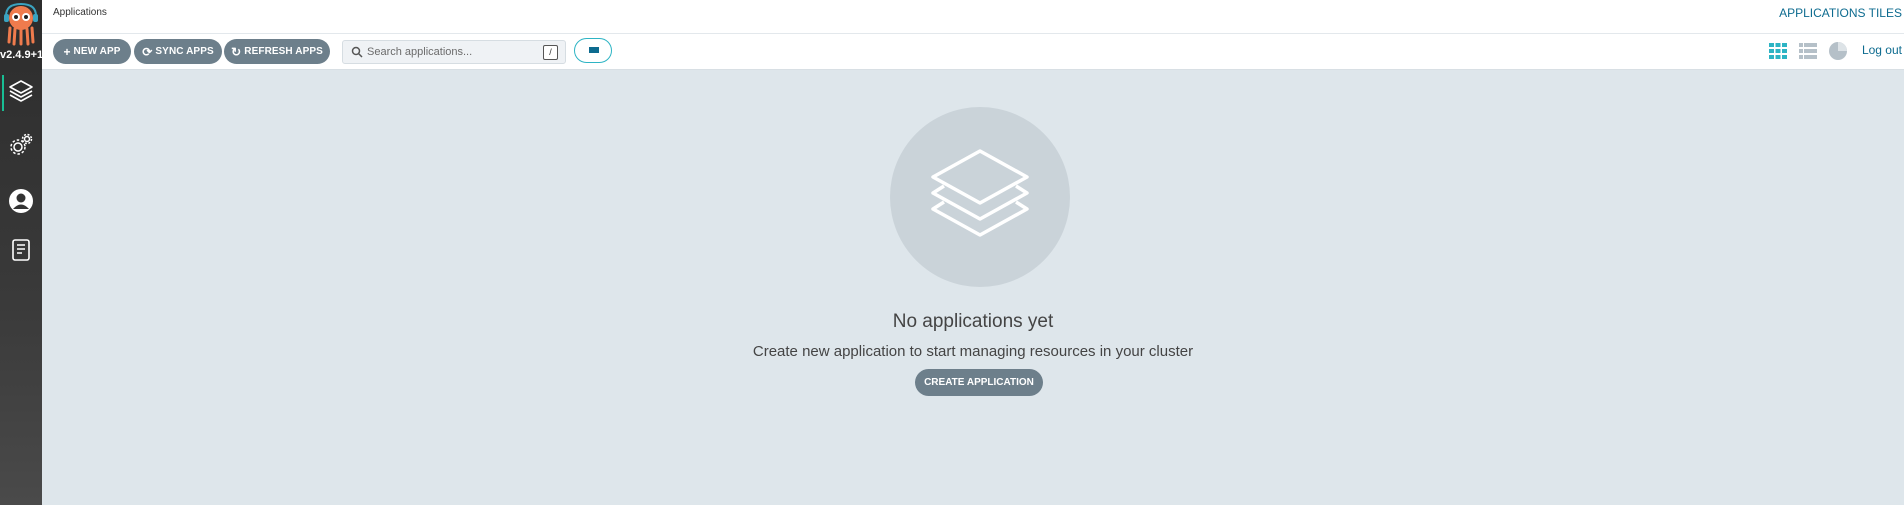  I want to click on book-icon, so click(21, 252).